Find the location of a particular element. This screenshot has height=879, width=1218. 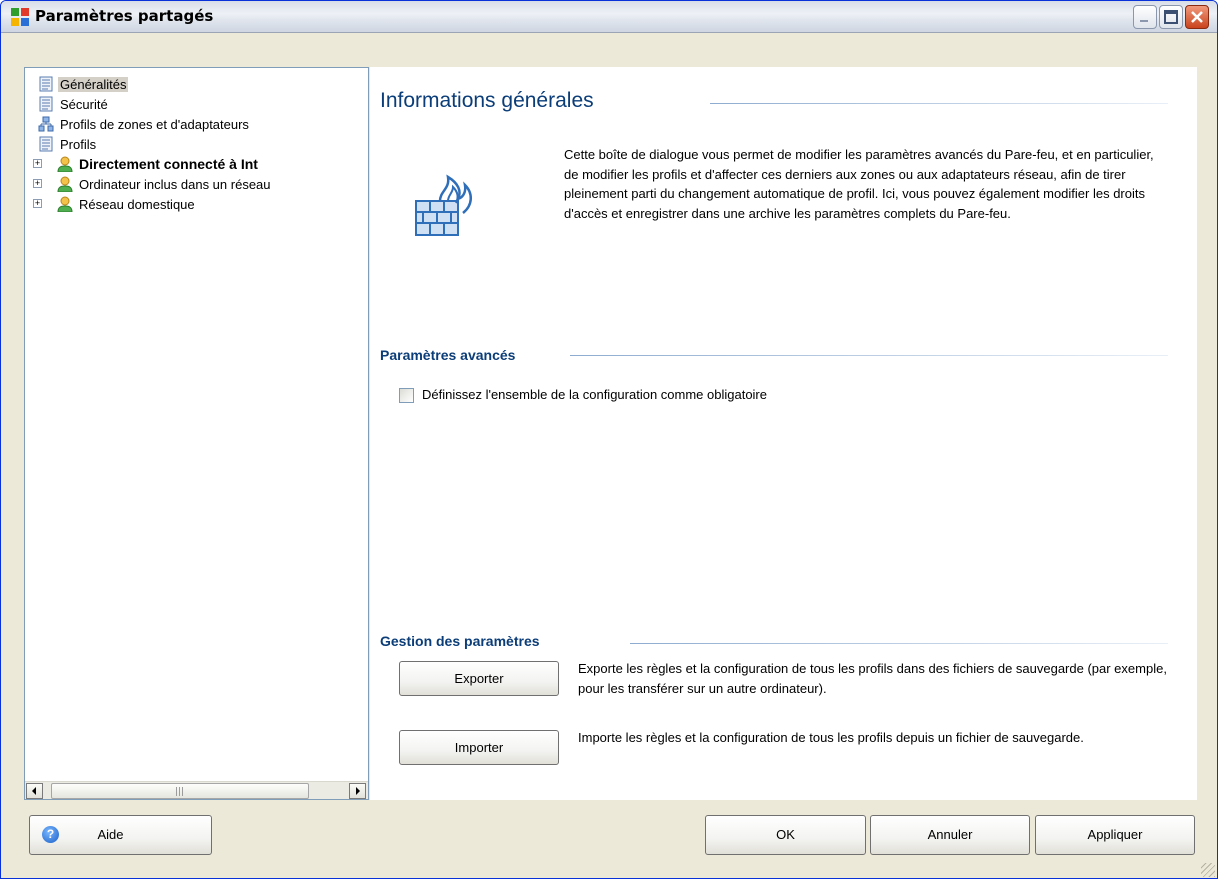

tree-item-profile-direct: Directement connecté à Int is located at coordinates (158, 164).